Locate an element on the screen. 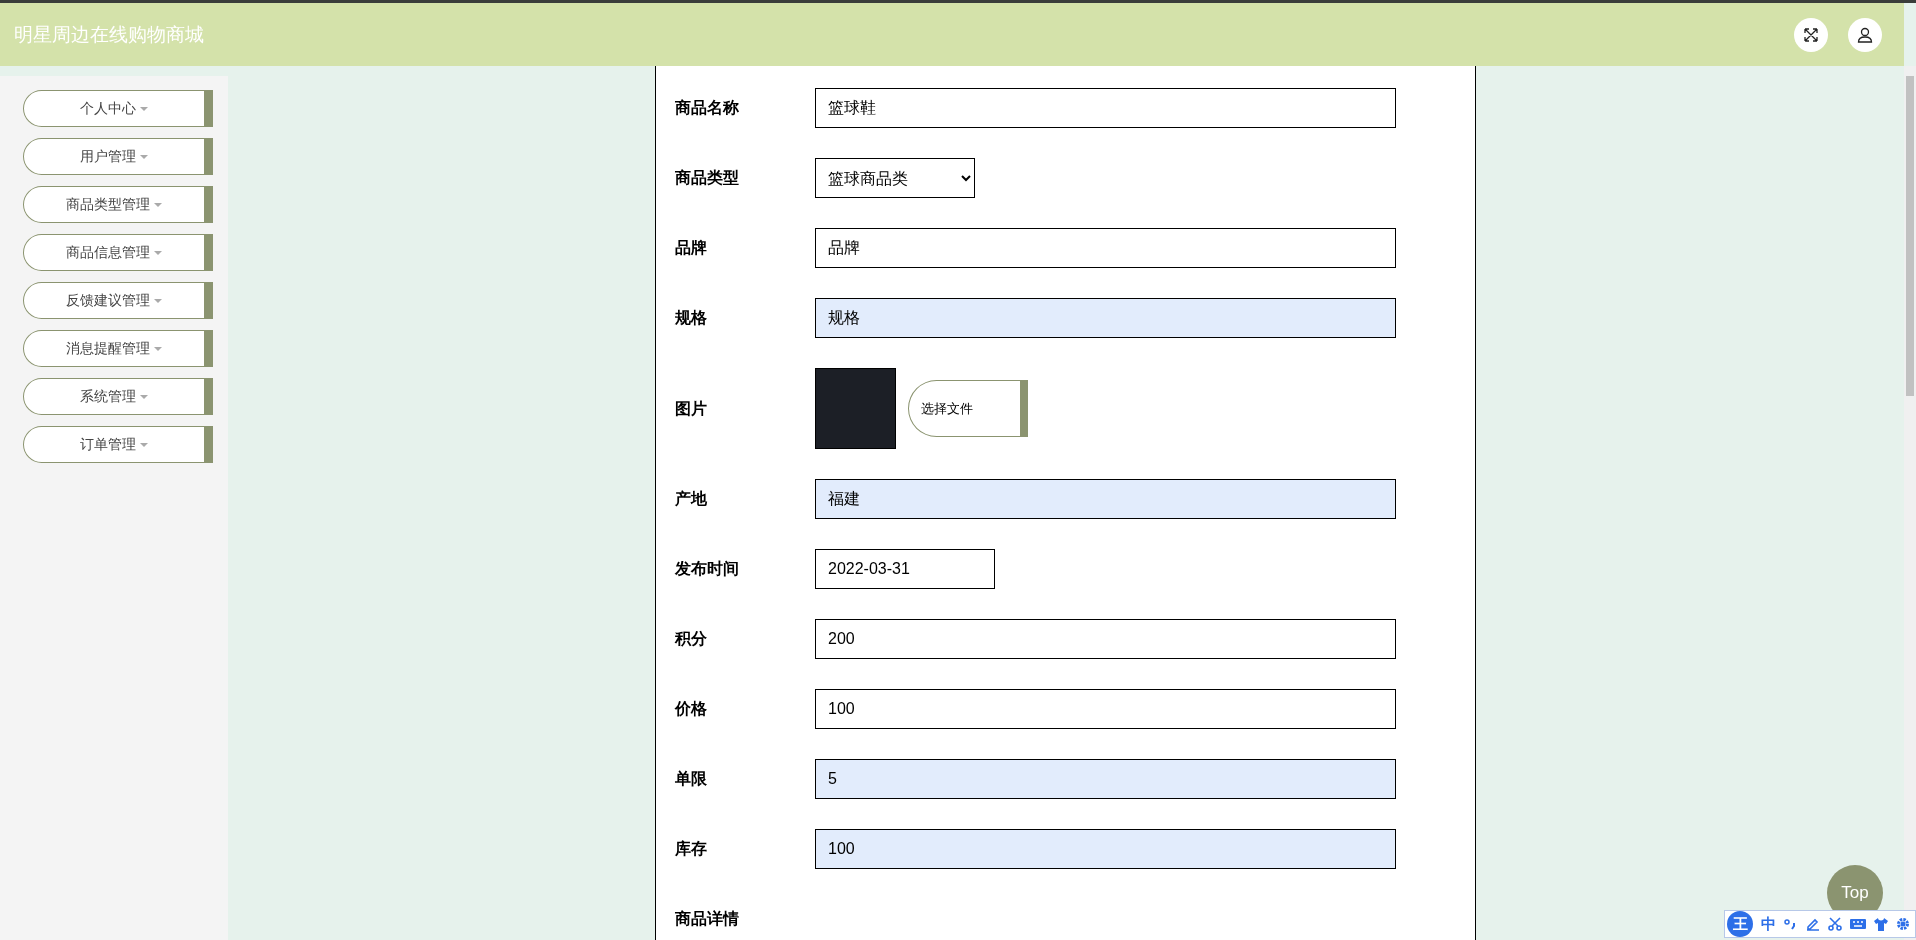 This screenshot has height=940, width=1916. field-label: 库存 is located at coordinates (691, 849).